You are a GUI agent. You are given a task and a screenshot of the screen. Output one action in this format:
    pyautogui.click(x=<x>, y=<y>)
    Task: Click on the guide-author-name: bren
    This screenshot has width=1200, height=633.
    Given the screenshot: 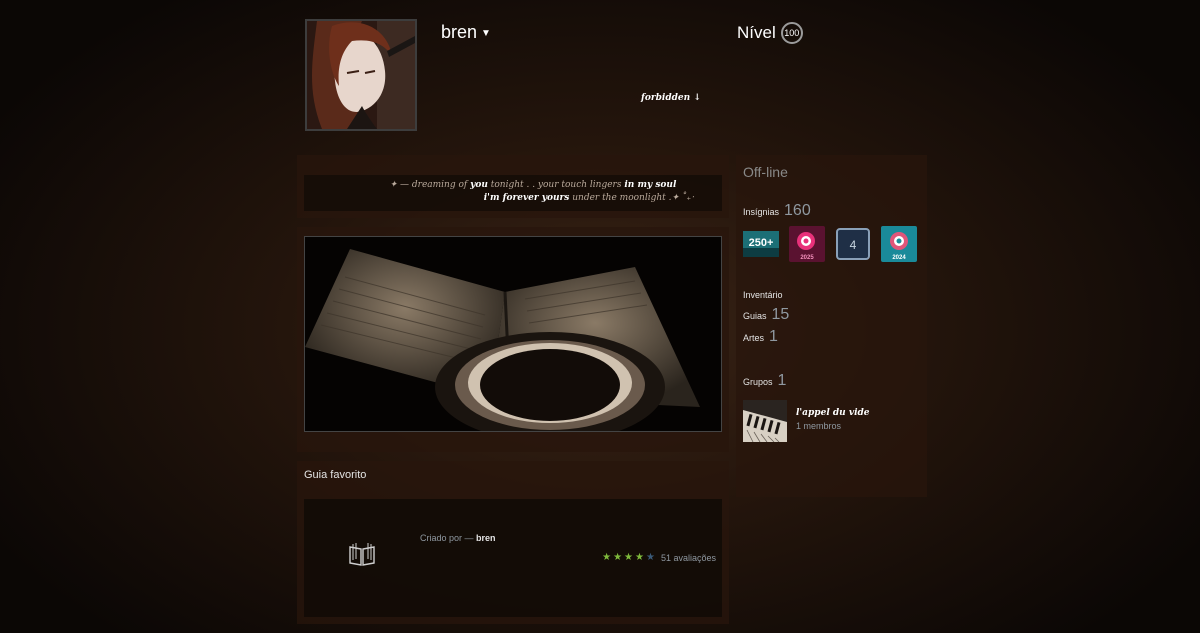 What is the action you would take?
    pyautogui.click(x=486, y=538)
    